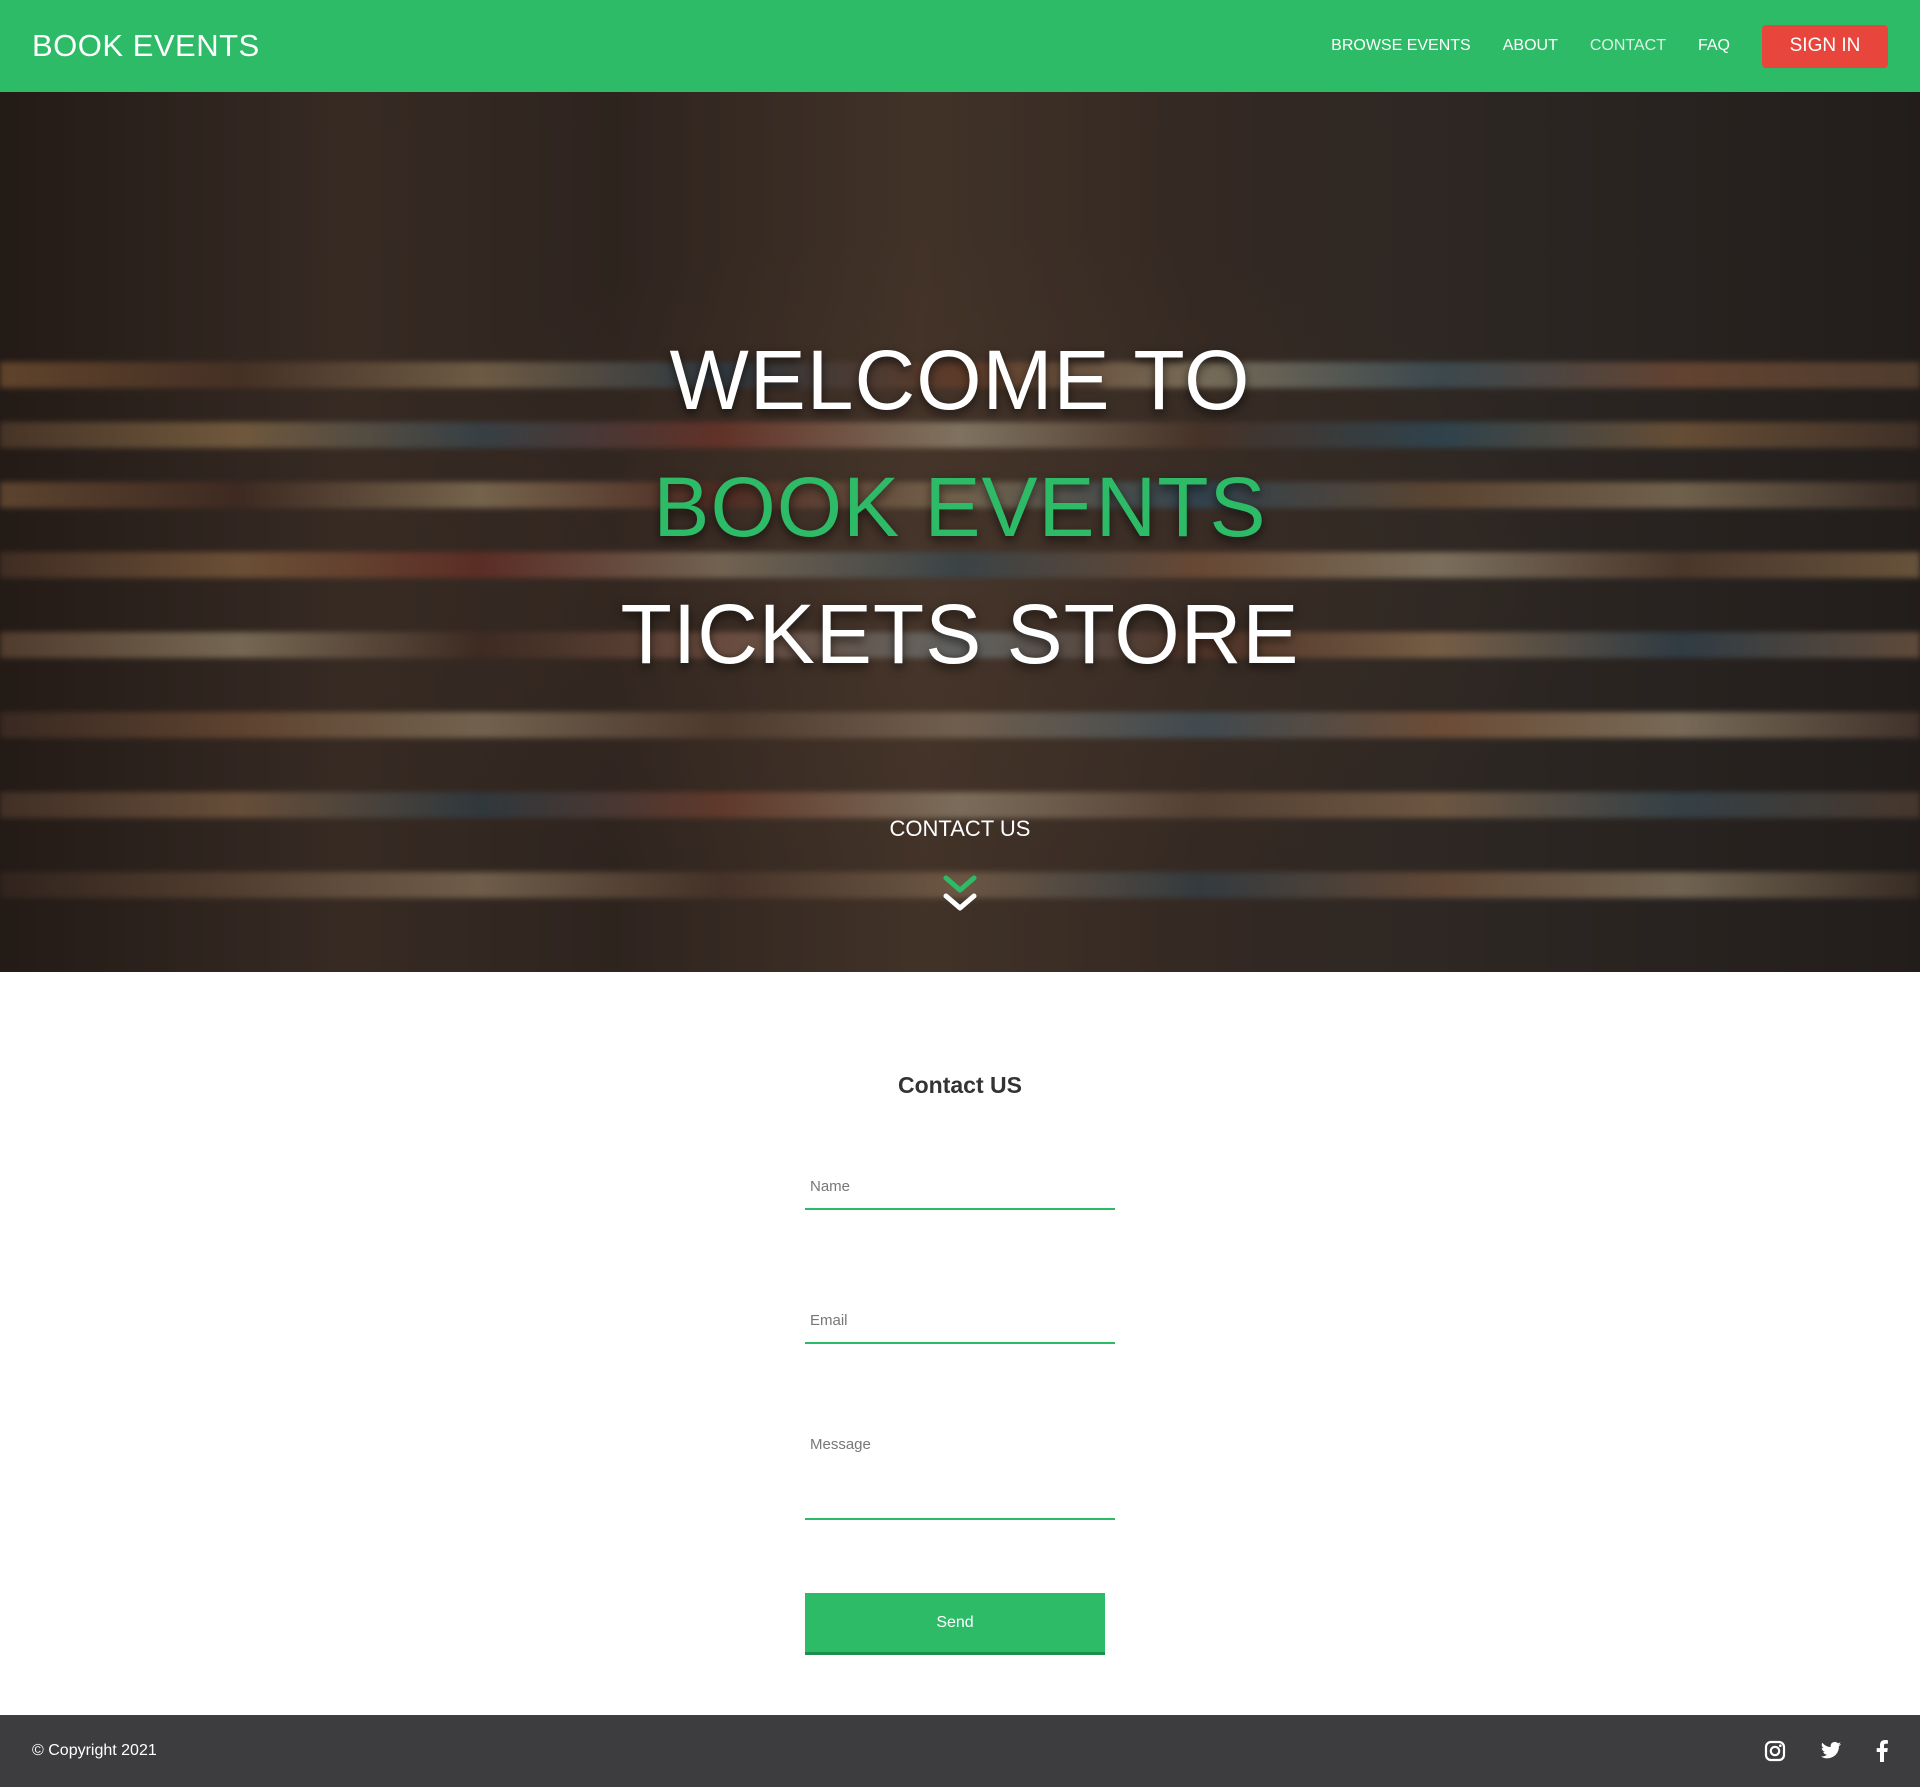 The image size is (1920, 1787). I want to click on nav-links: BROWSE EVENTS ABOUT CONTACT FAQ SIGN IN, so click(1593, 46).